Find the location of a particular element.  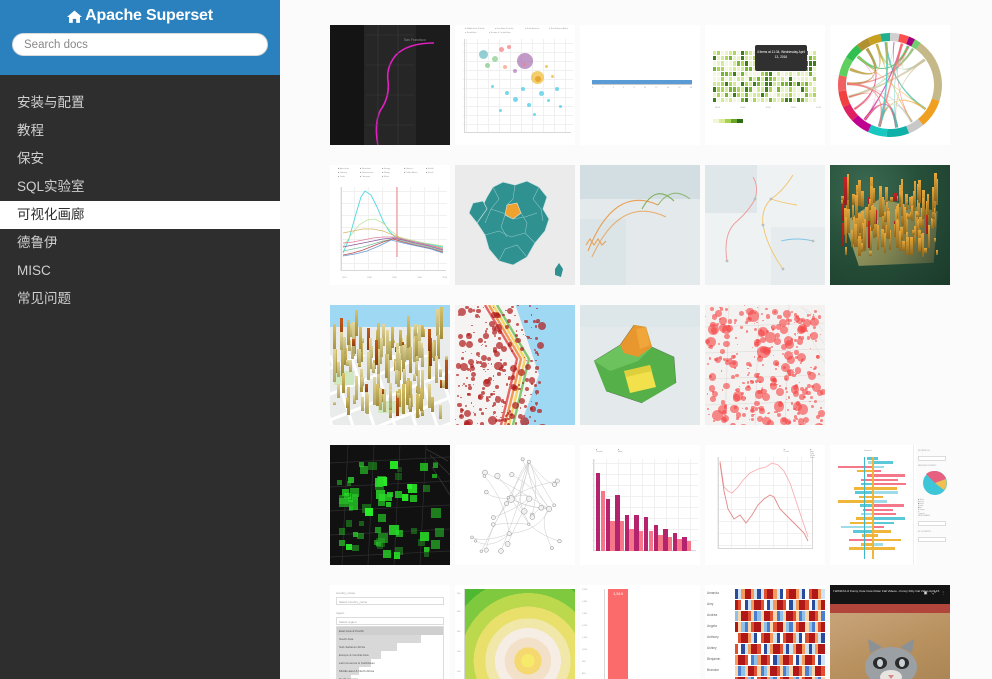

filter-label-country: country_name is located at coordinates (346, 593).